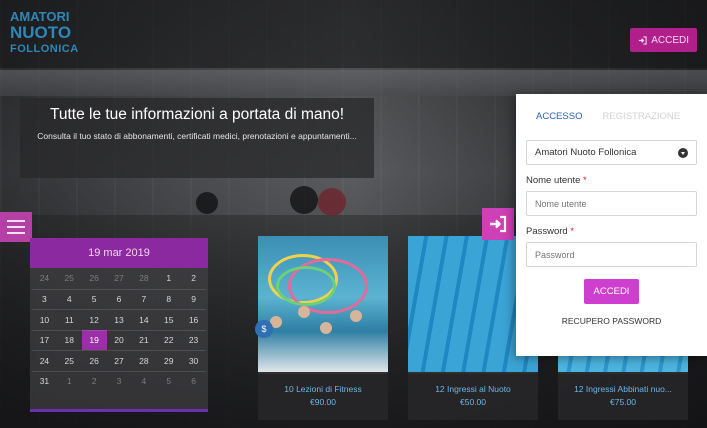  I want to click on login-tabs: ACCESSO REGISTRAZIONE, so click(611, 116).